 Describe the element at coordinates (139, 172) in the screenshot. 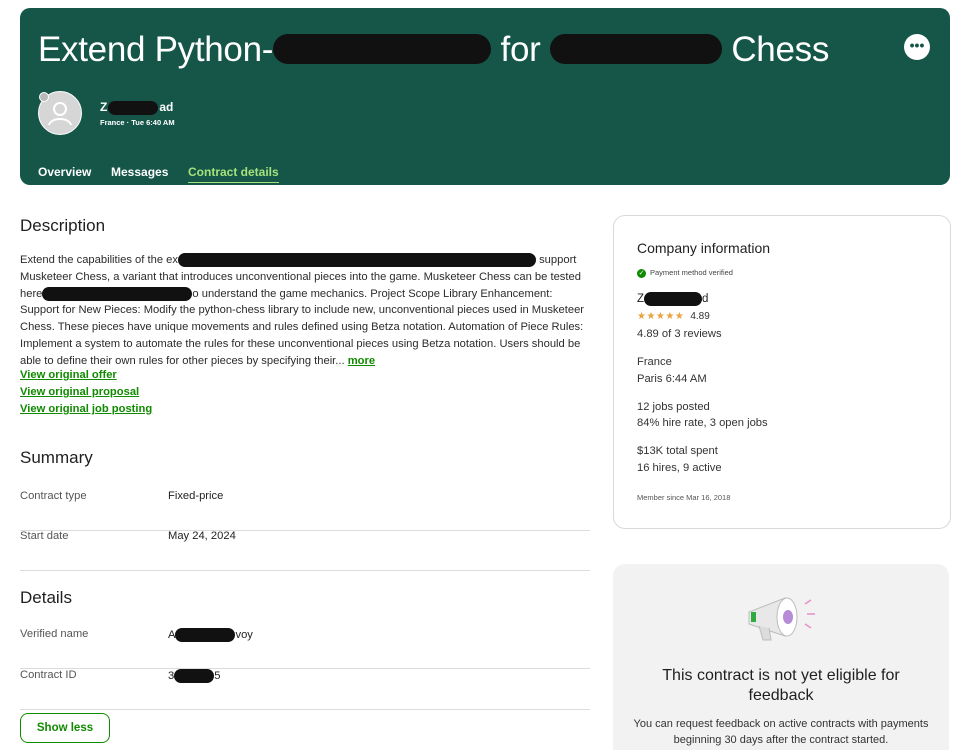

I see `tab-messages: Messages` at that location.